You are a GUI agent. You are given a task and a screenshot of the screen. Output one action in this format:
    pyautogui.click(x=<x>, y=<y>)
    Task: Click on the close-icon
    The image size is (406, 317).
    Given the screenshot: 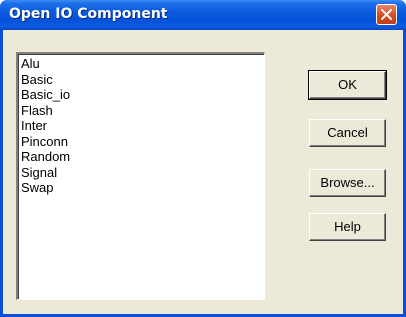 What is the action you would take?
    pyautogui.click(x=386, y=14)
    